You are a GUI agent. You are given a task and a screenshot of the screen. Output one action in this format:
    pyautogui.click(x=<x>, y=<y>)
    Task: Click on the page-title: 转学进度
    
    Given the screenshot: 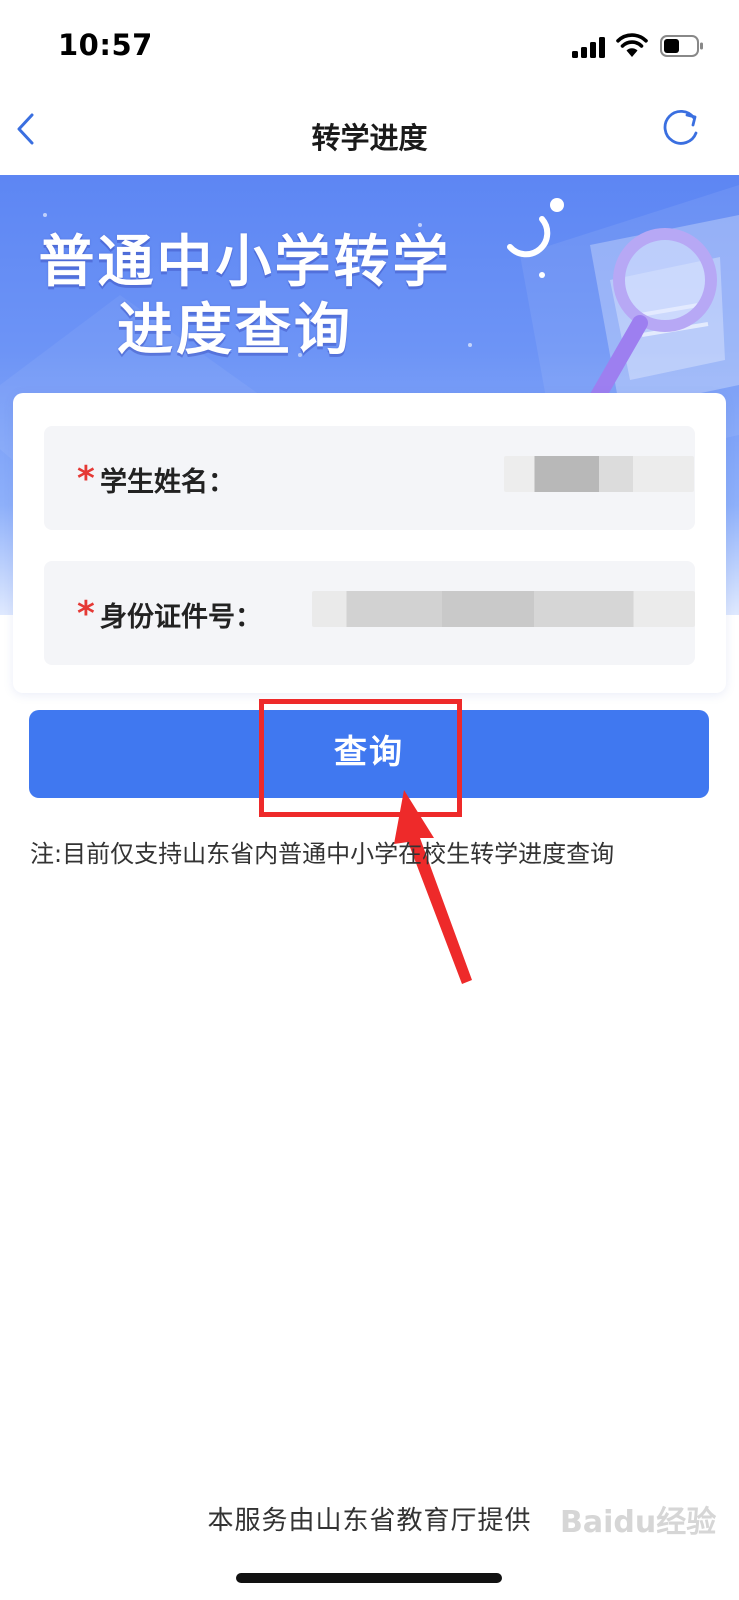 What is the action you would take?
    pyautogui.click(x=369, y=138)
    